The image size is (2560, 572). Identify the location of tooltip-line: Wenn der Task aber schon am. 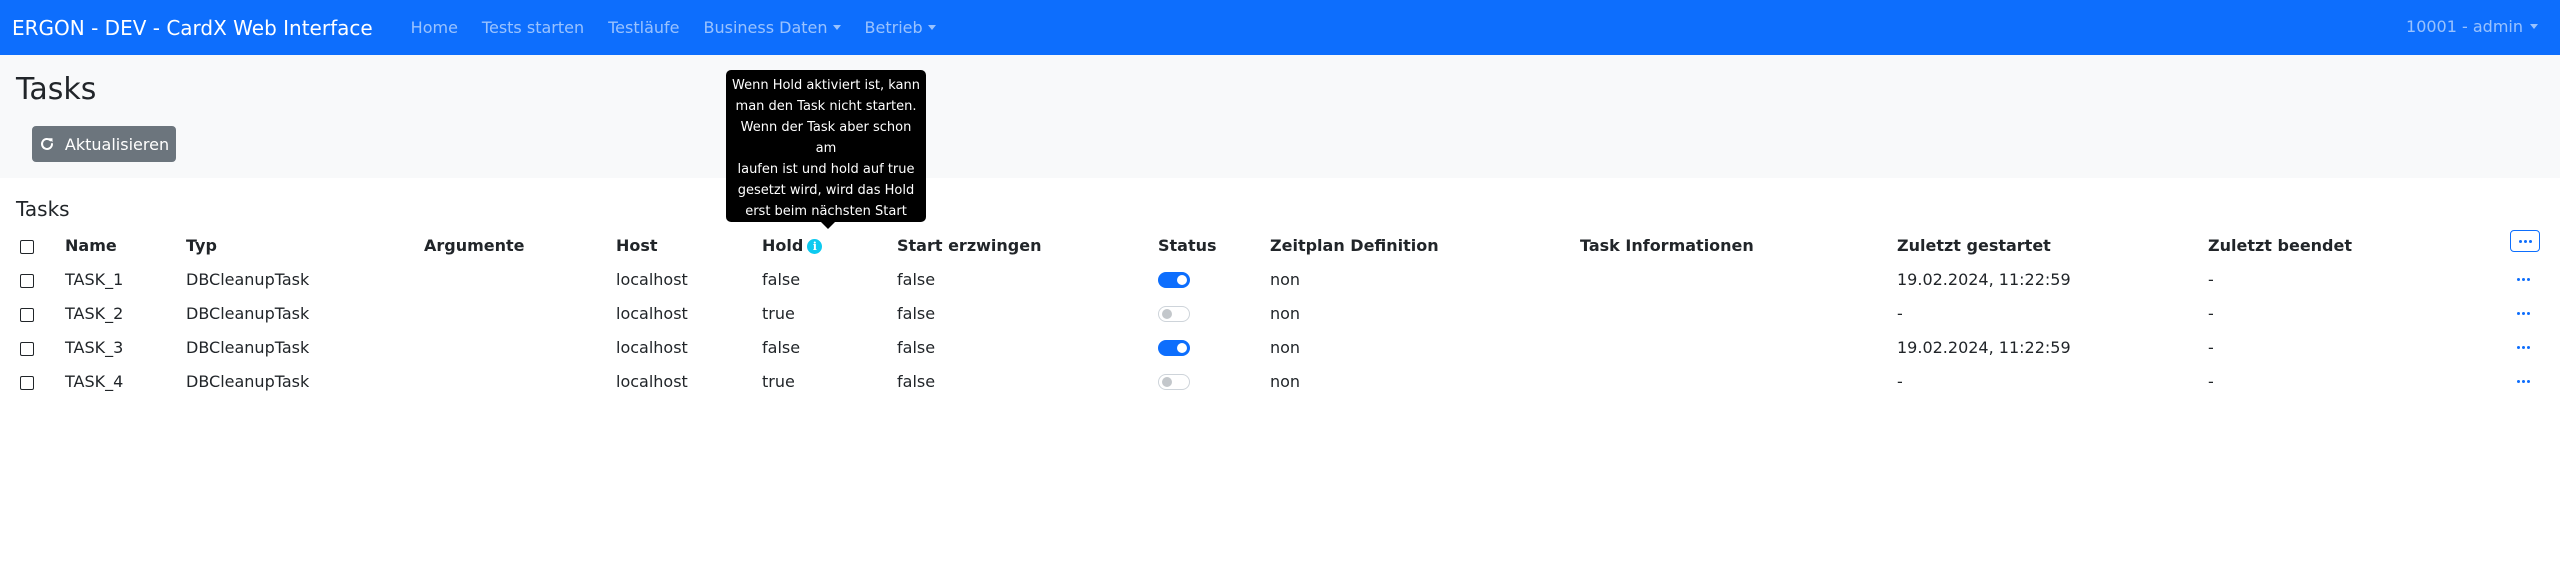
(826, 138).